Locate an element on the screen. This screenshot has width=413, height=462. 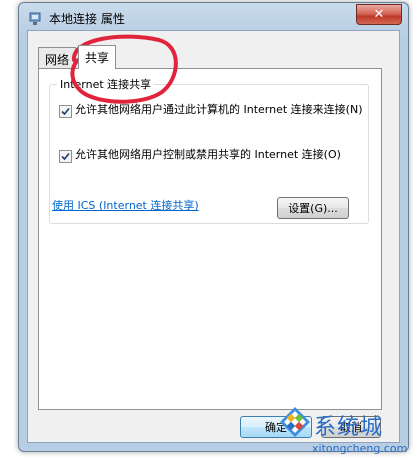
tab-network-label: 网络 is located at coordinates (57, 60).